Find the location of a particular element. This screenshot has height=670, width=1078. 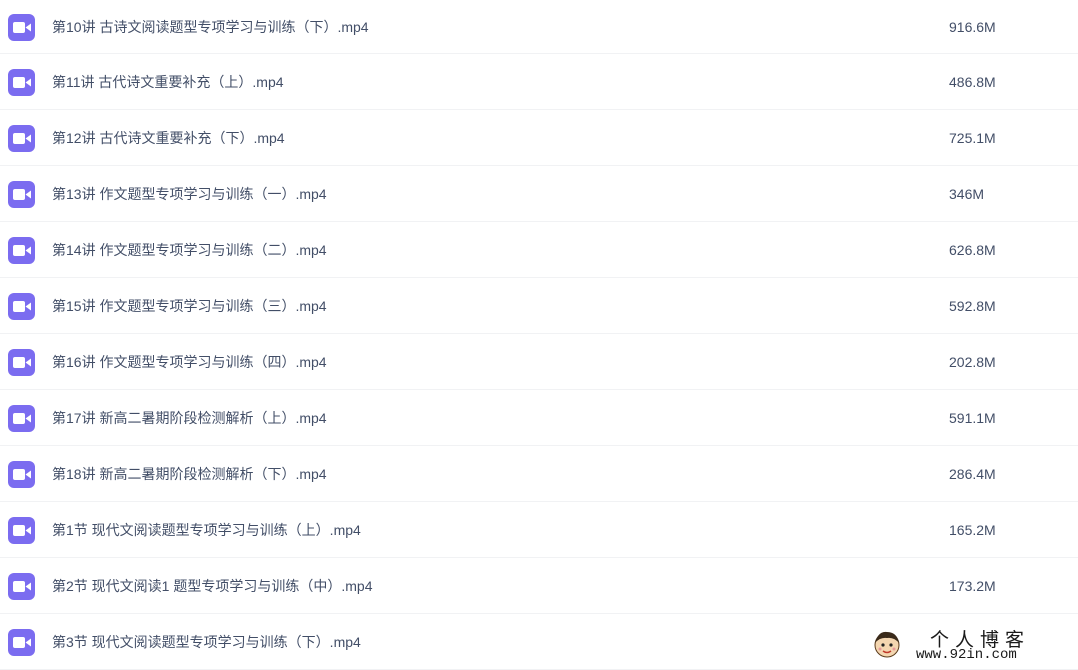

file-row: 第2节 现代文阅读1 题型专项学习与训练（中）.mp4 173.2M is located at coordinates (539, 586).